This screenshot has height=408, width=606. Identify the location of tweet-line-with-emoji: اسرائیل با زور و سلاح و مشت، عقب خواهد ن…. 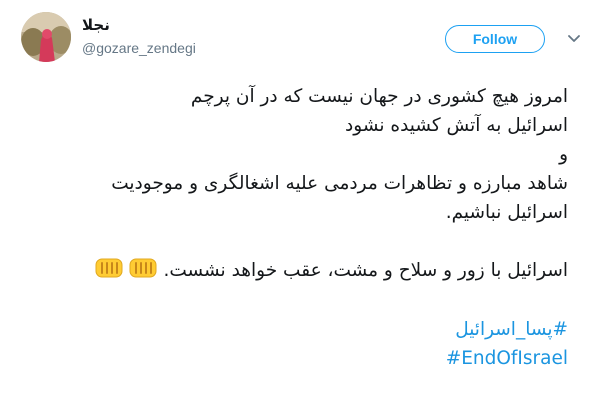
(298, 270).